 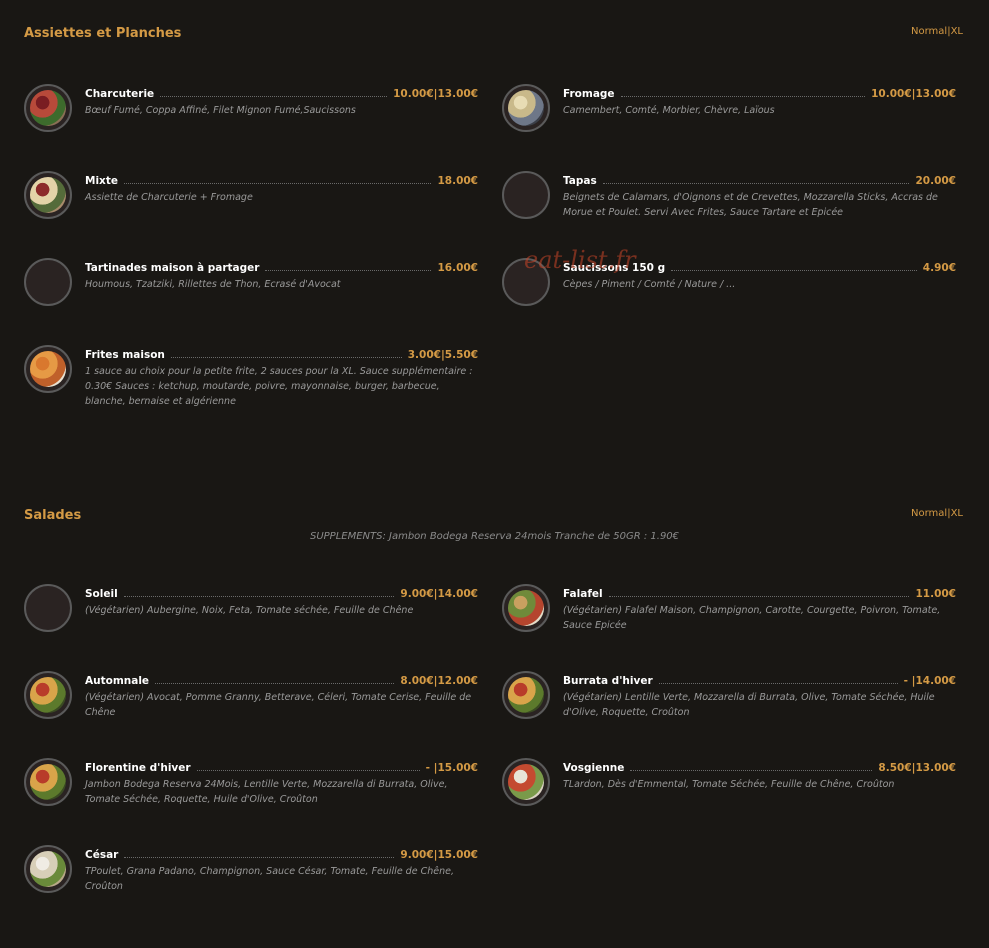 What do you see at coordinates (169, 197) in the screenshot?
I see `item-description: Assiette de Charcuterie + Fromage` at bounding box center [169, 197].